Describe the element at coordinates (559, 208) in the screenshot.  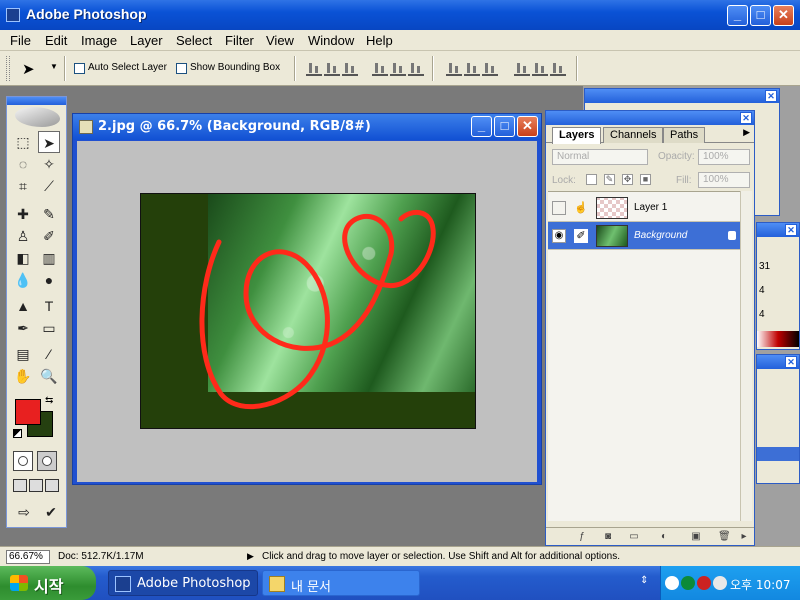
I see `layer-visibility-toggle` at that location.